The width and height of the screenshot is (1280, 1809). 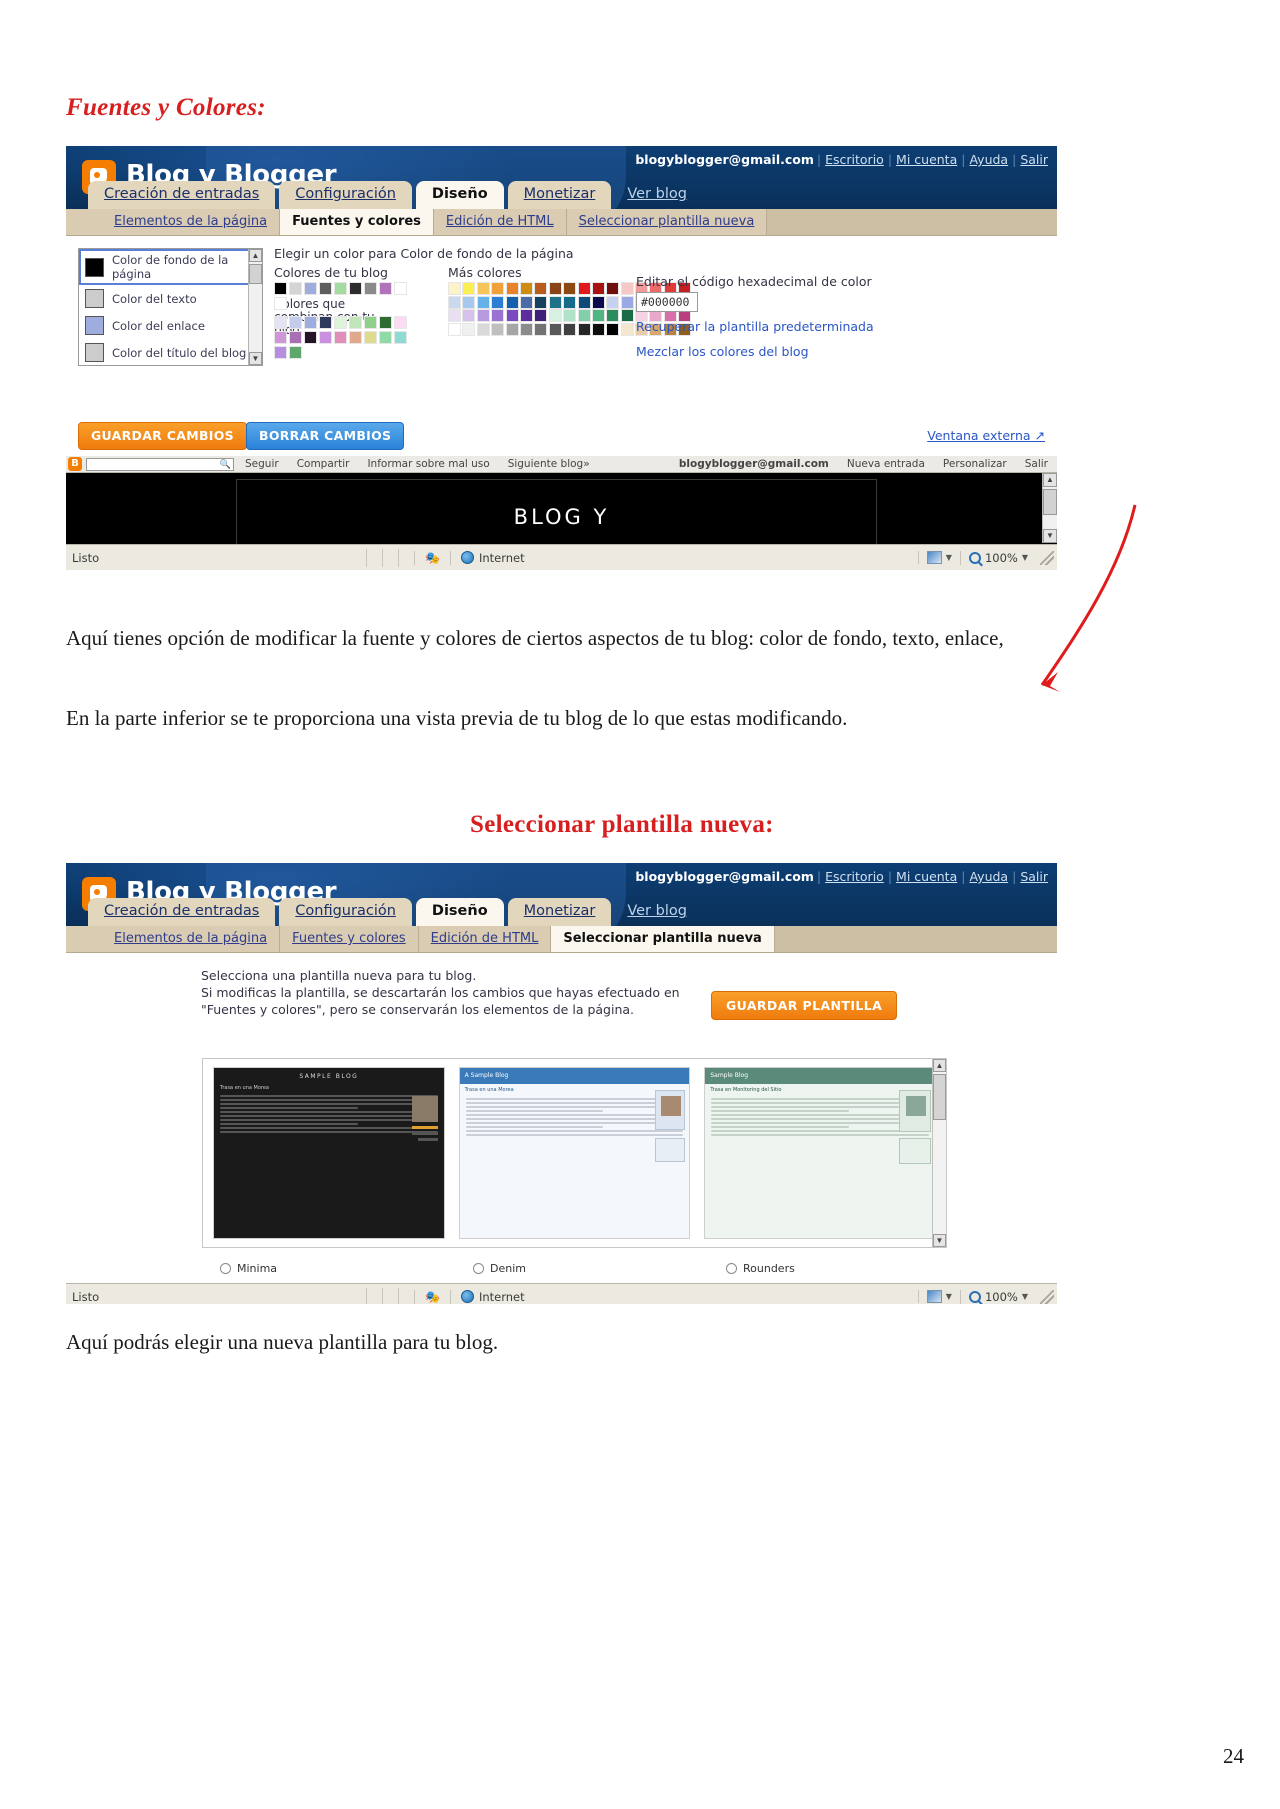 What do you see at coordinates (997, 557) in the screenshot?
I see `zoom-control: 100% ▼` at bounding box center [997, 557].